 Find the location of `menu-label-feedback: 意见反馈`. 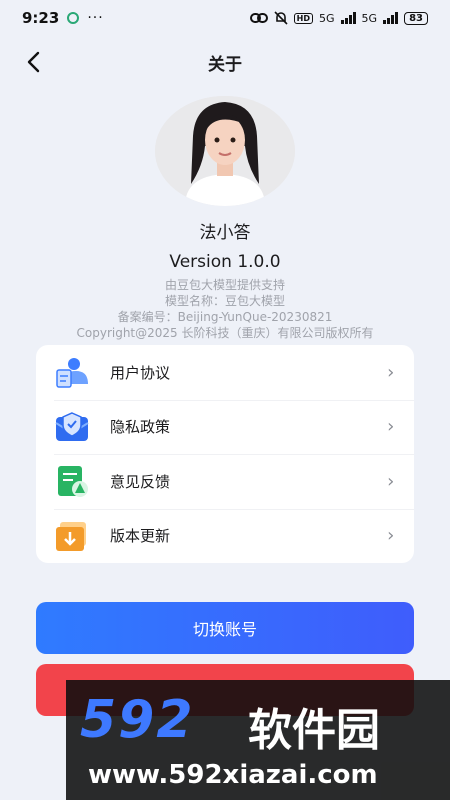

menu-label-feedback: 意见反馈 is located at coordinates (140, 481).